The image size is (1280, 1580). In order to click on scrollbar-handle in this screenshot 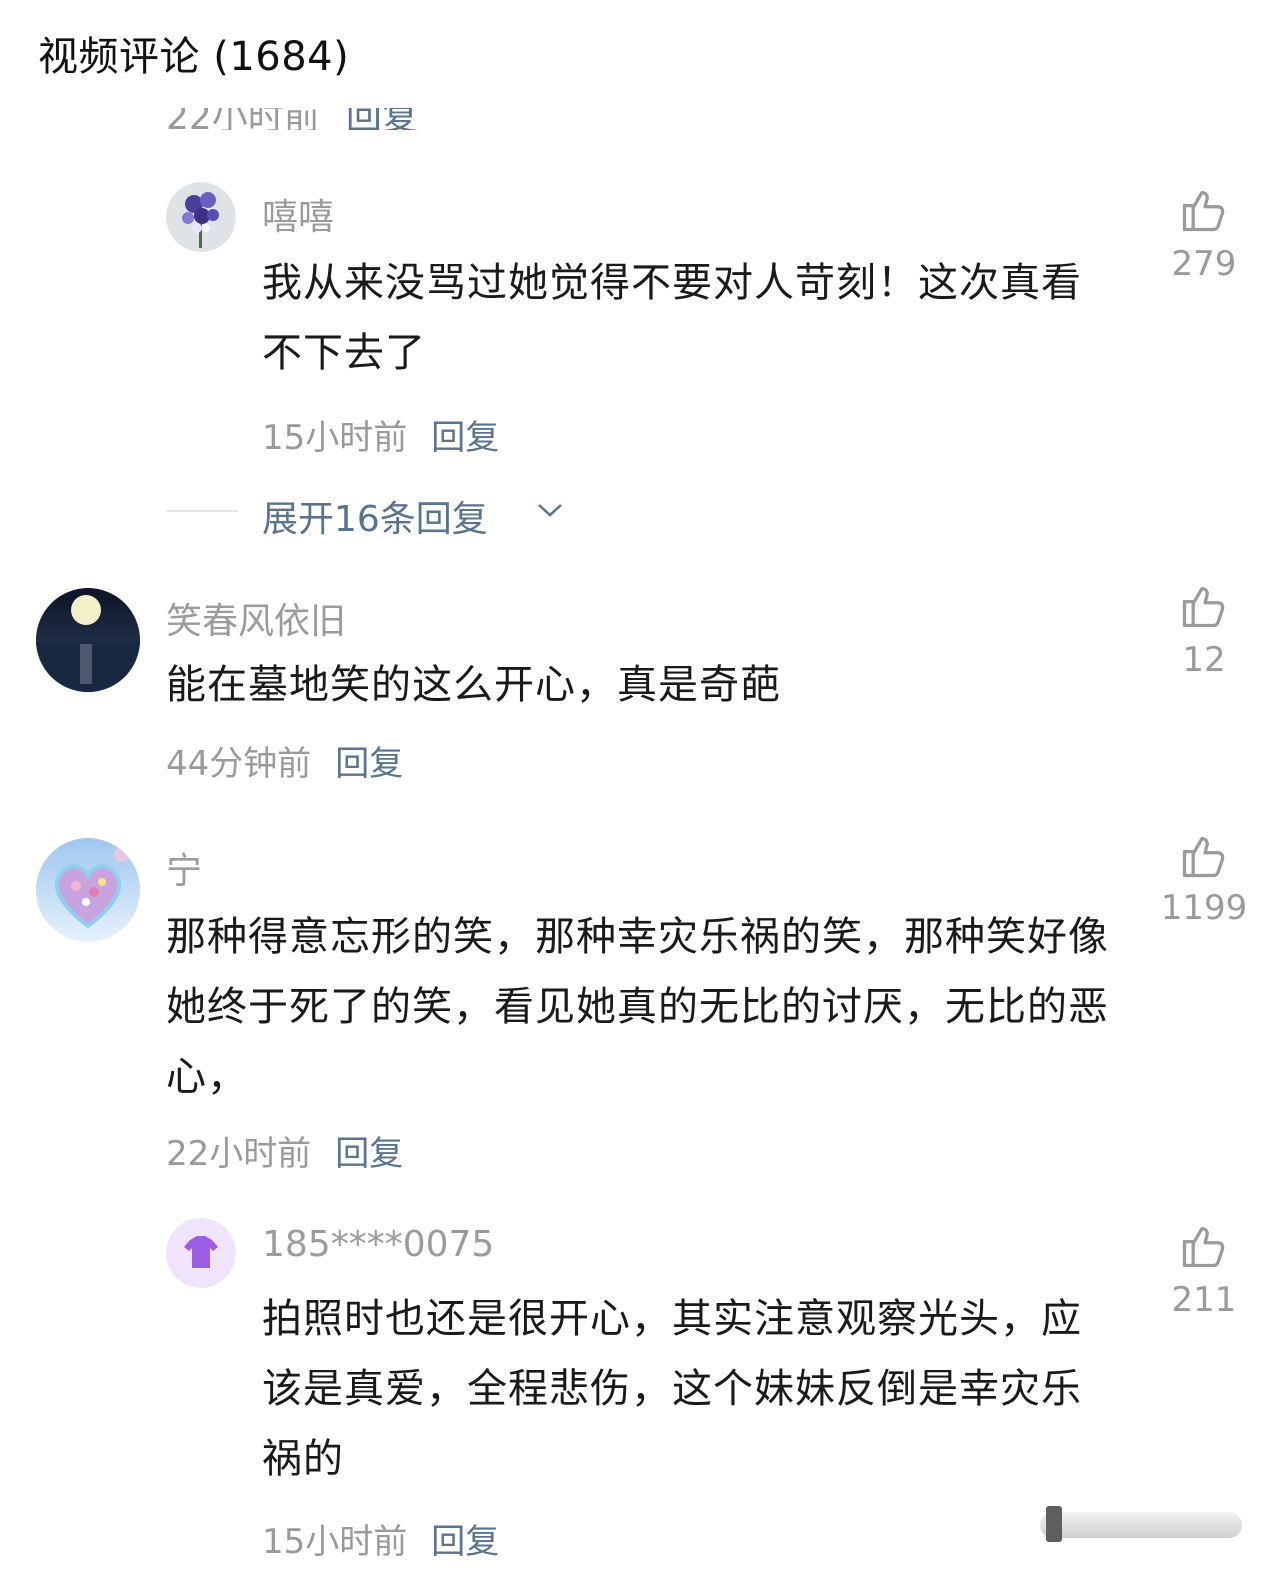, I will do `click(1054, 1524)`.